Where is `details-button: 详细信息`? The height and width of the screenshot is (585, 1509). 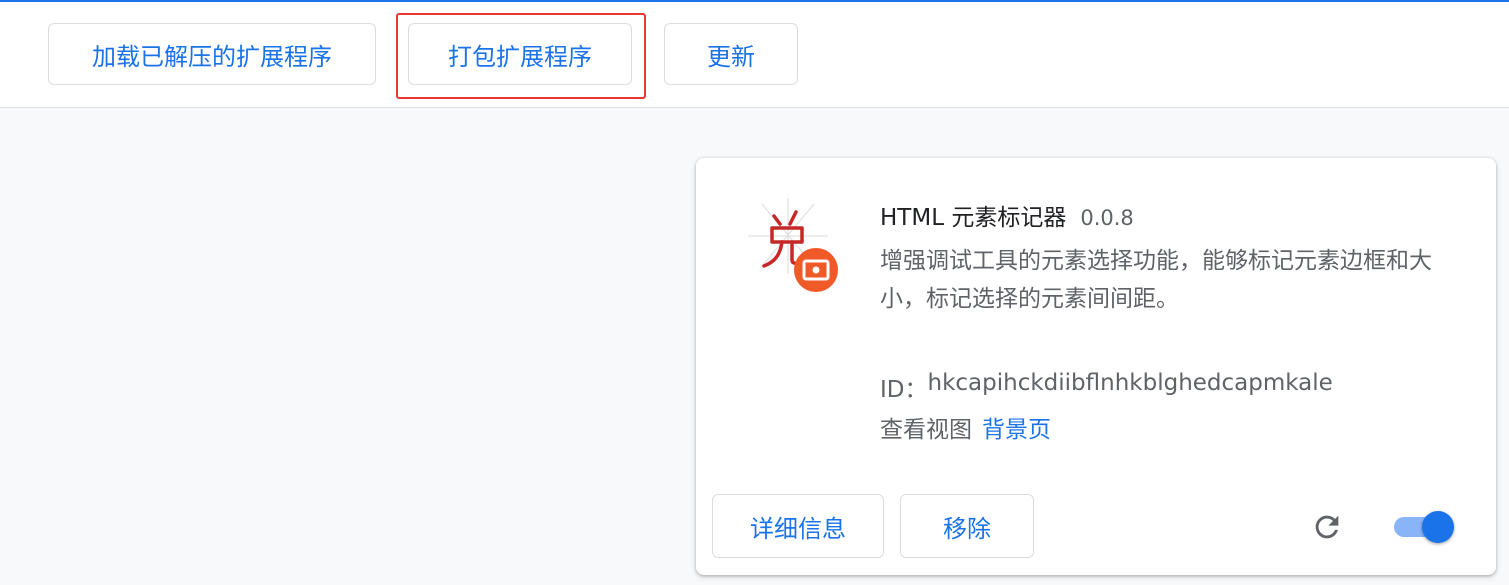 details-button: 详细信息 is located at coordinates (798, 526).